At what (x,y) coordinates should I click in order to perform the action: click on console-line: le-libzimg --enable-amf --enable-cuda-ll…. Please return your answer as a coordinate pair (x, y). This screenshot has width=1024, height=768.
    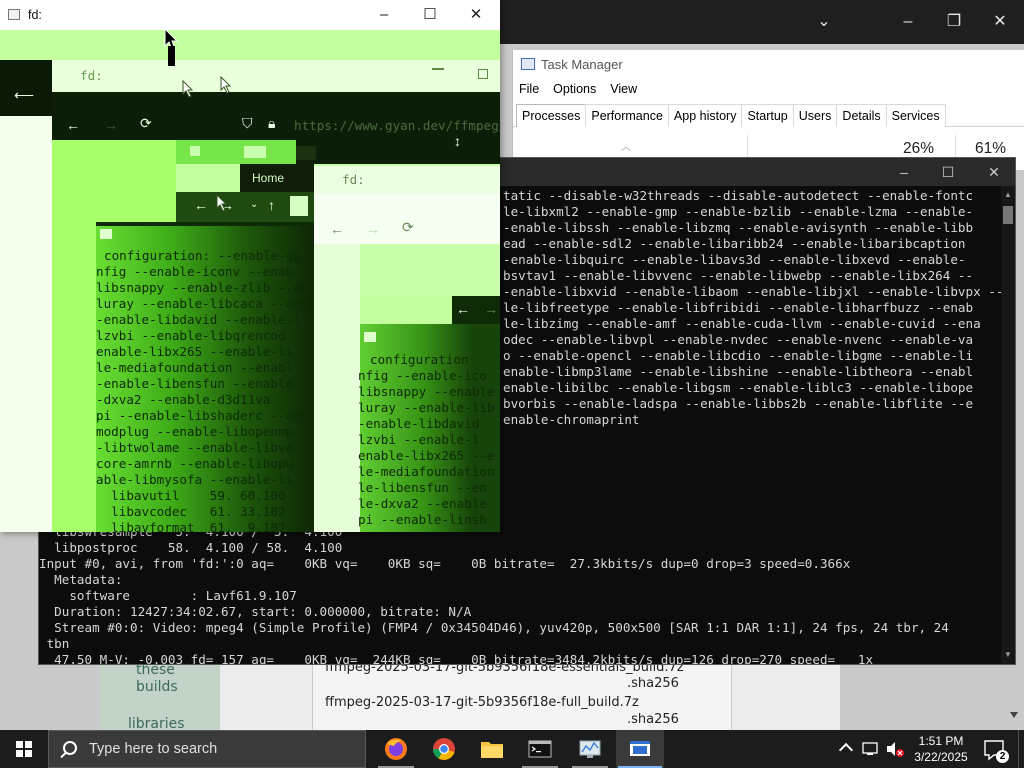
    Looking at the image, I should click on (742, 323).